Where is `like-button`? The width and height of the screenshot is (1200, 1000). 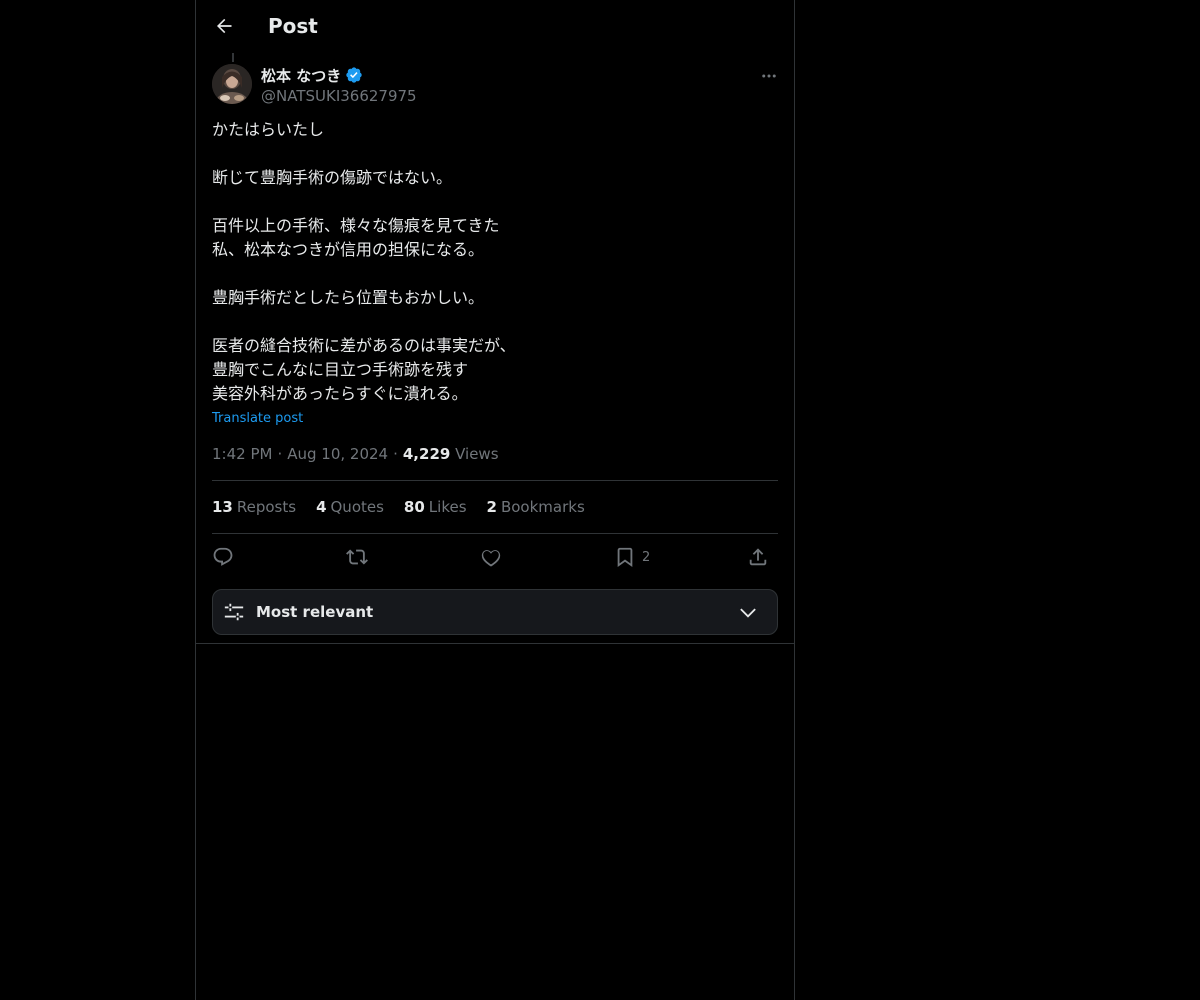
like-button is located at coordinates (491, 557).